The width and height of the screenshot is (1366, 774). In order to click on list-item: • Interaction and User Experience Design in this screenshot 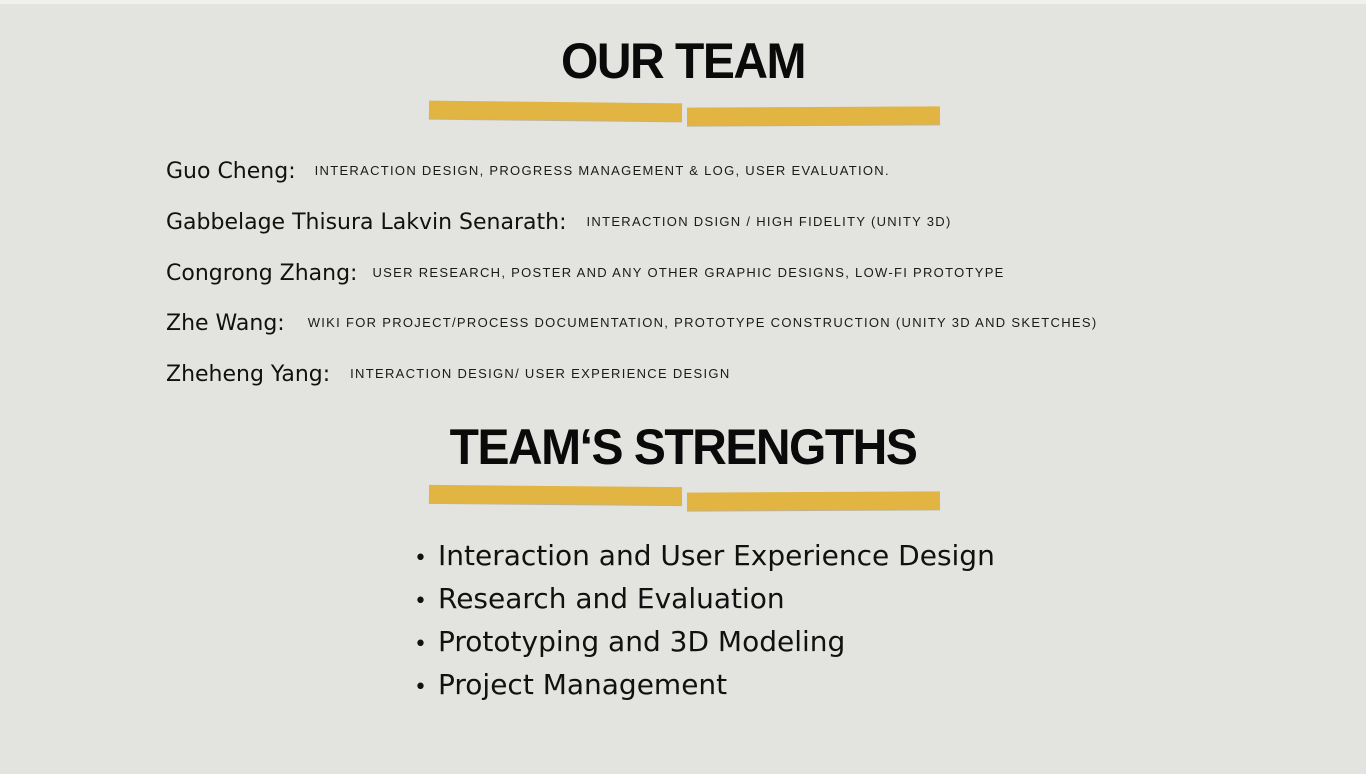, I will do `click(704, 555)`.